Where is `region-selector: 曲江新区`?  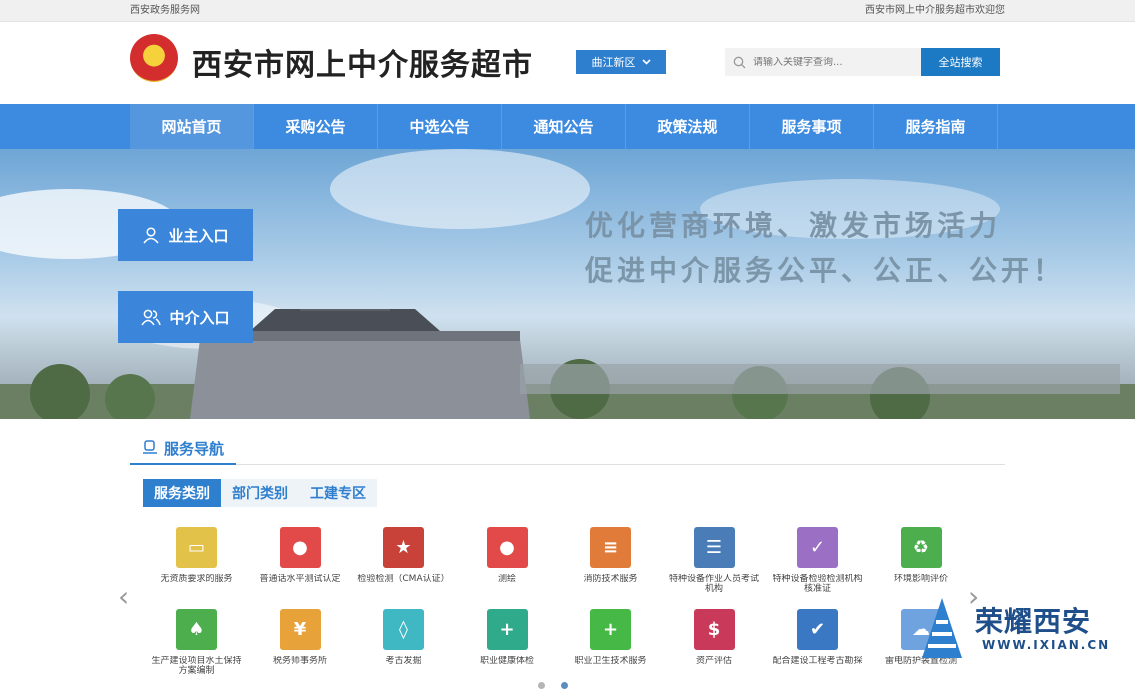
region-selector: 曲江新区 is located at coordinates (621, 62).